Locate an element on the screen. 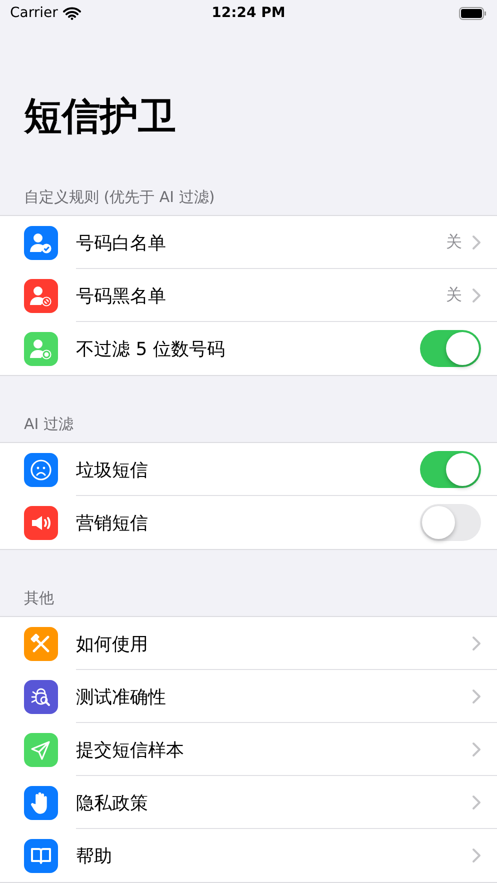 This screenshot has width=497, height=883. row-label: 隐私政策 is located at coordinates (274, 802).